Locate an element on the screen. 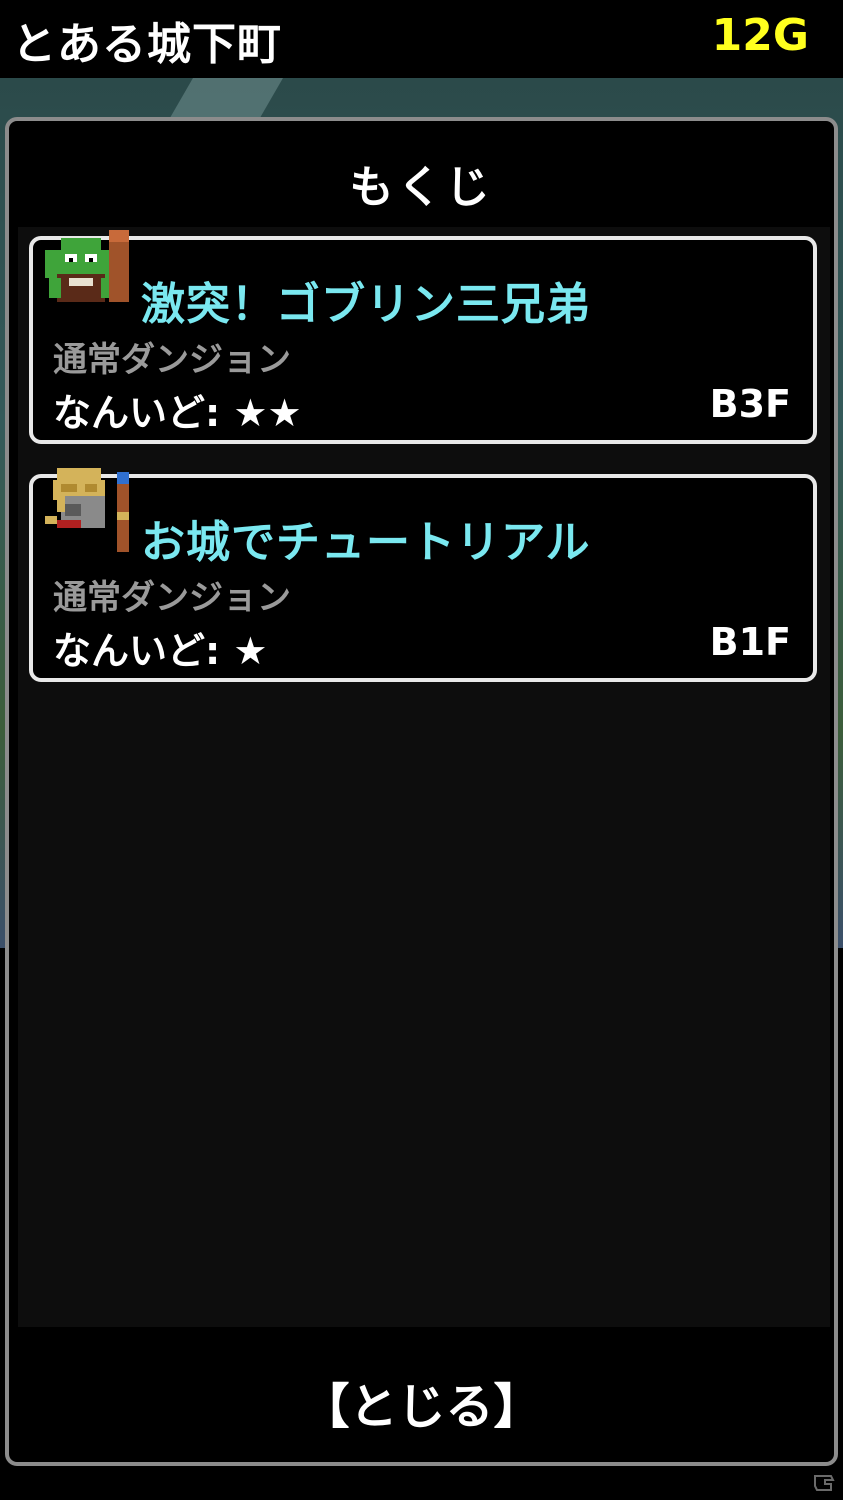 This screenshot has width=843, height=1500. dungeon-difficulty: なんいど: ★★ is located at coordinates (177, 413).